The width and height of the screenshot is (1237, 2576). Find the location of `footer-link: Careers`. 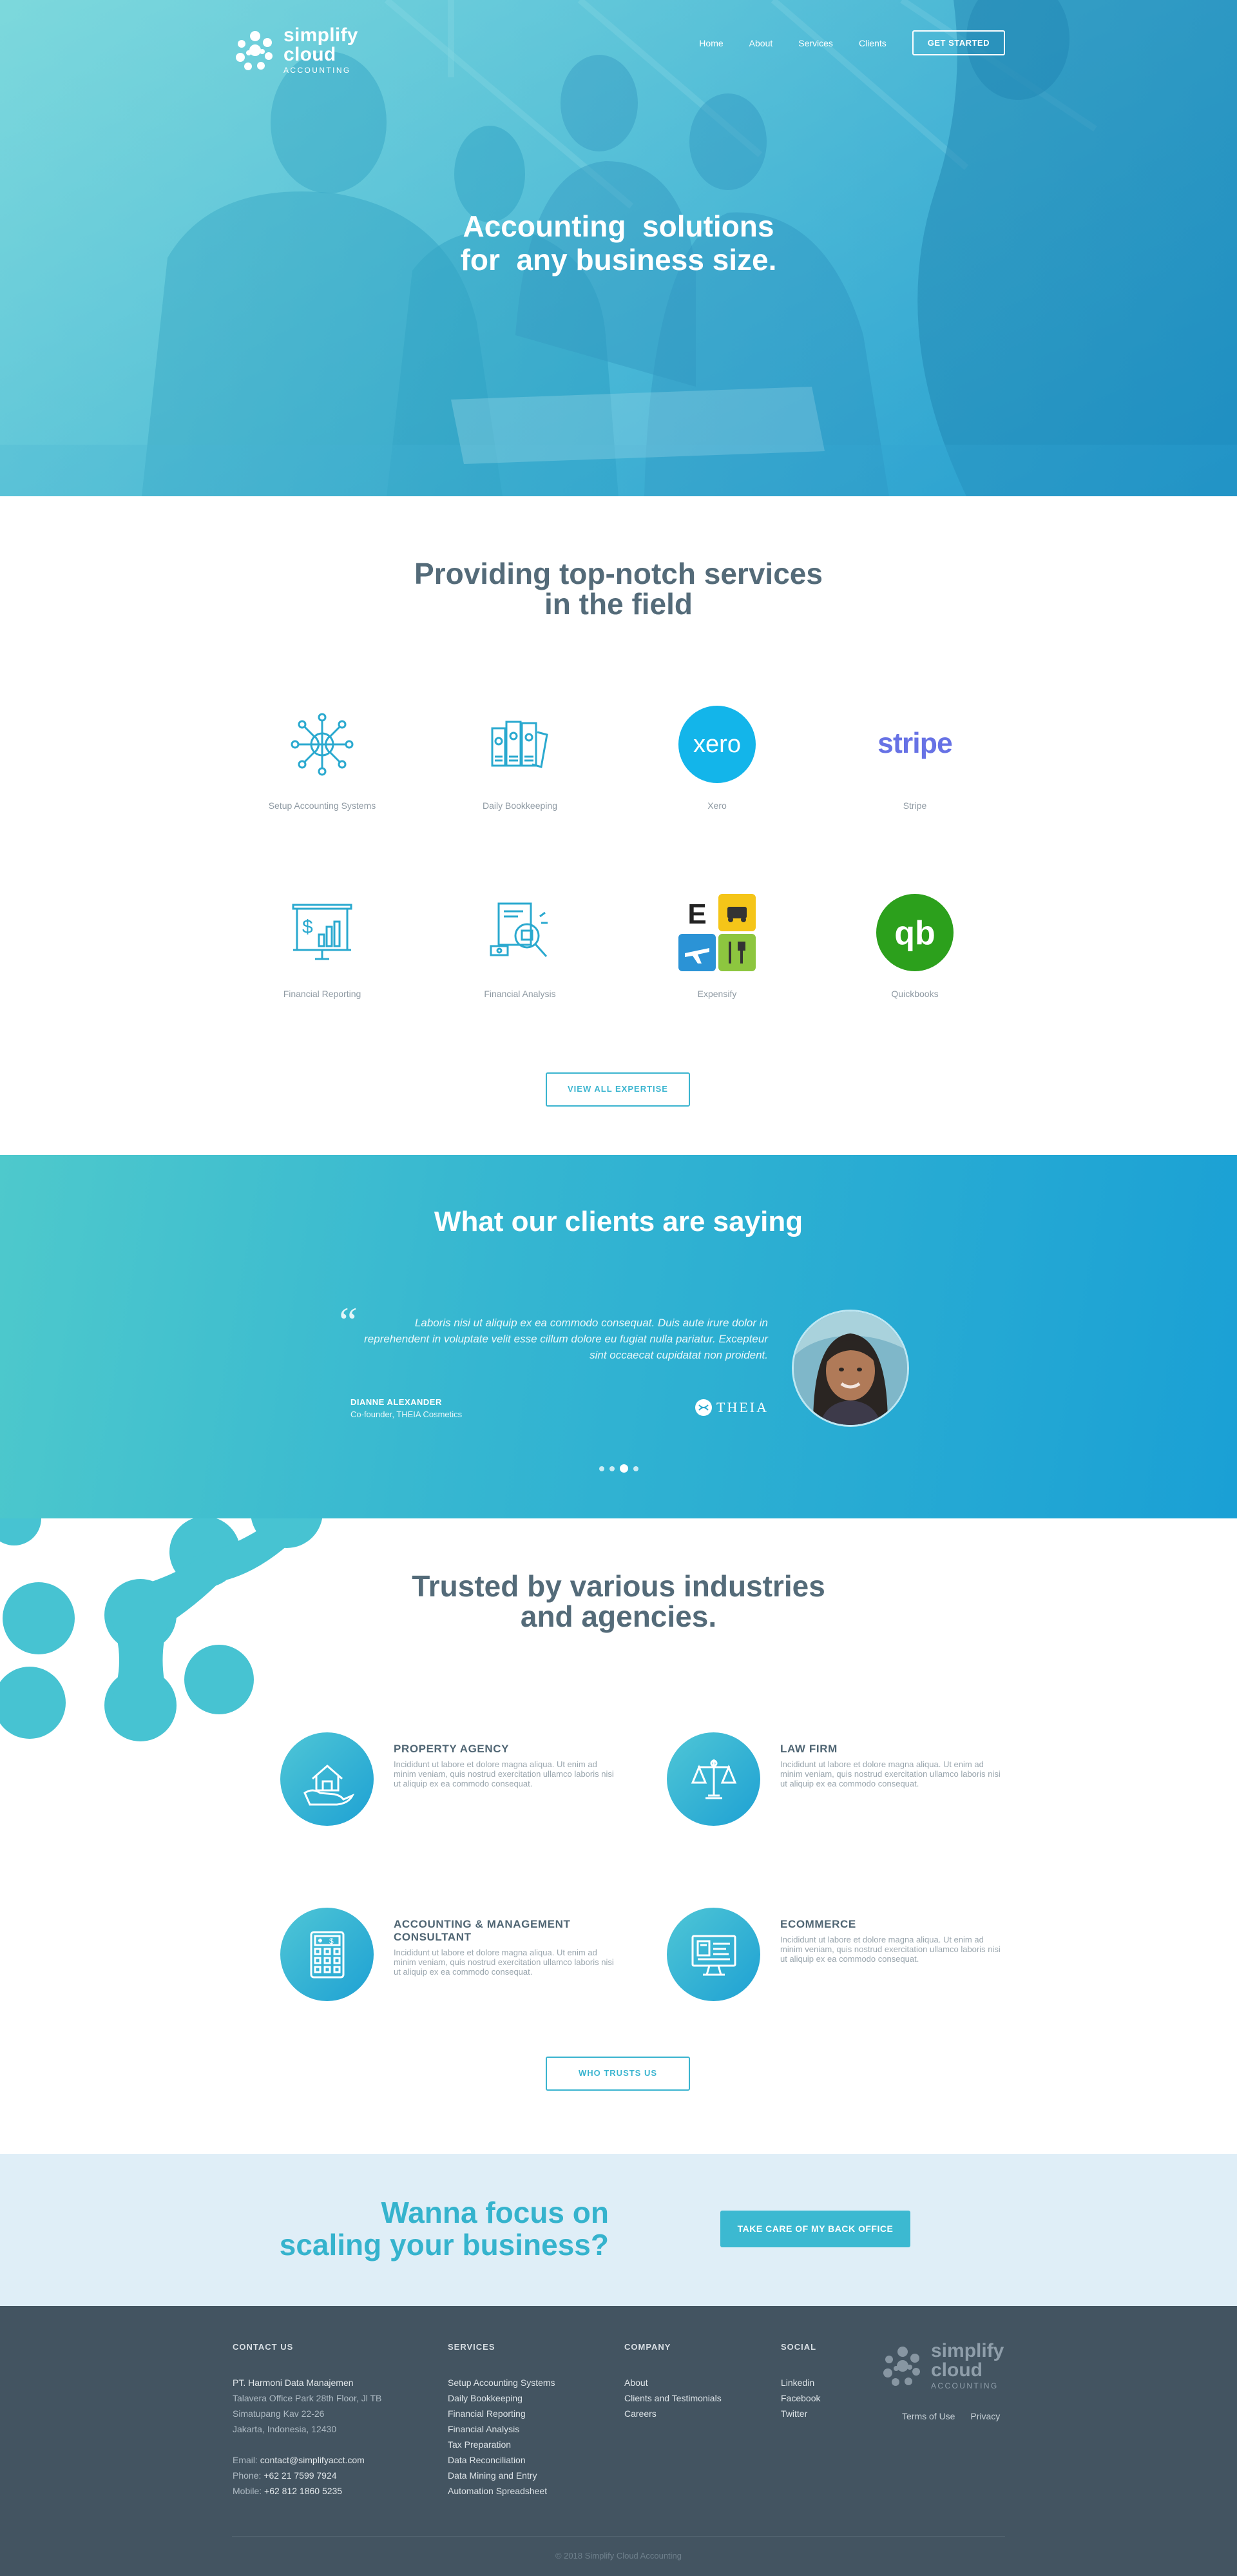

footer-link: Careers is located at coordinates (695, 2413).